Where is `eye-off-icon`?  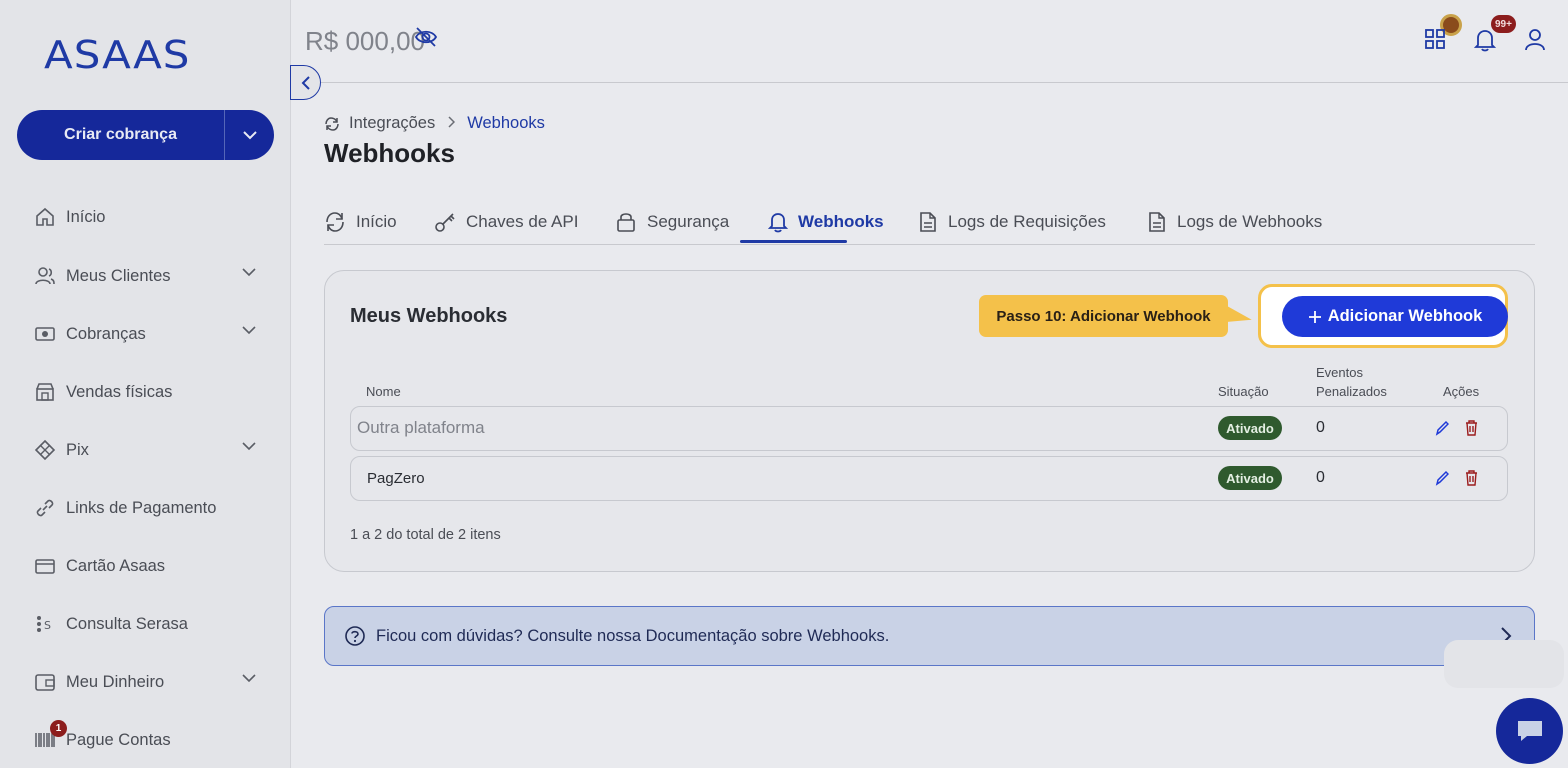
eye-off-icon is located at coordinates (426, 39).